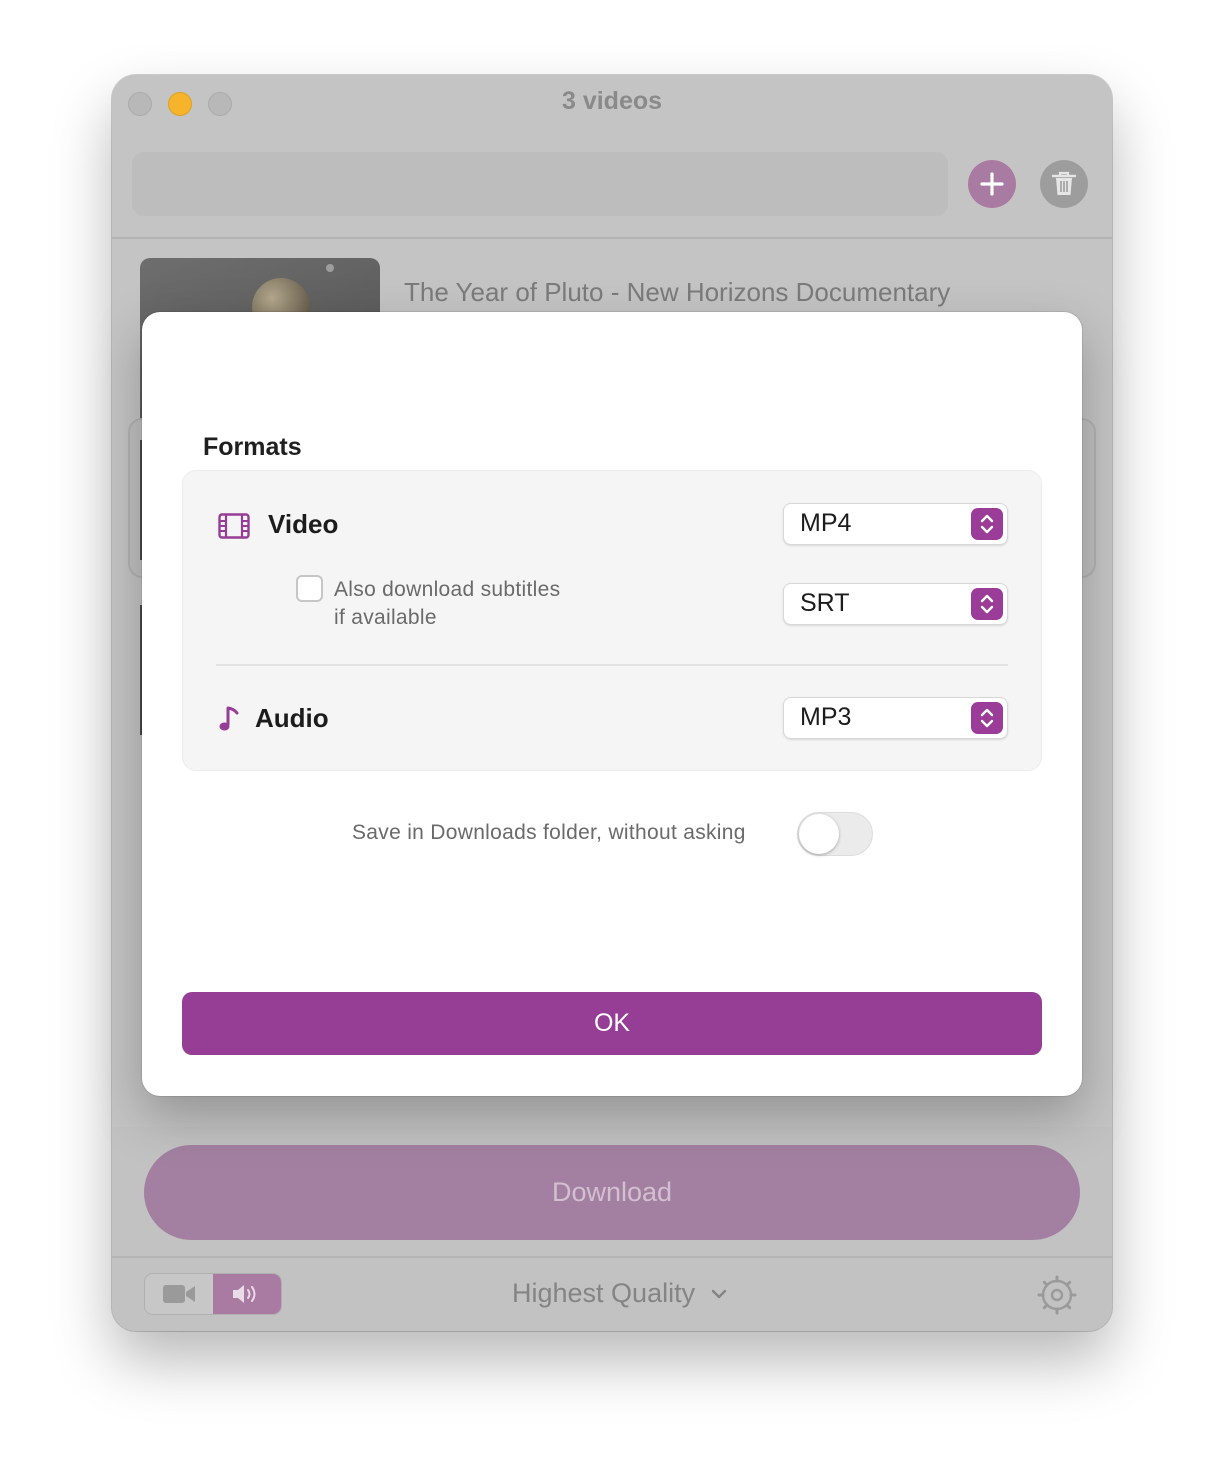 This screenshot has width=1224, height=1480. I want to click on gear-icon, so click(1057, 1295).